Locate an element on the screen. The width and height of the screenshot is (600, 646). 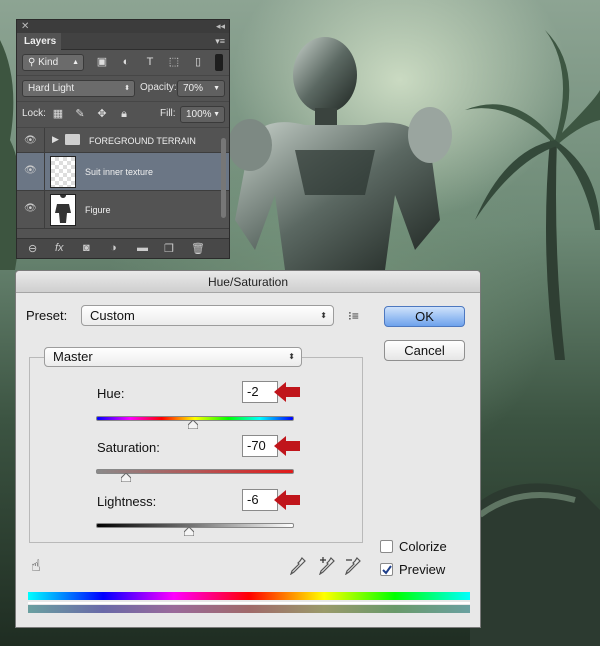
tab-layers: Layers is located at coordinates (39, 41).